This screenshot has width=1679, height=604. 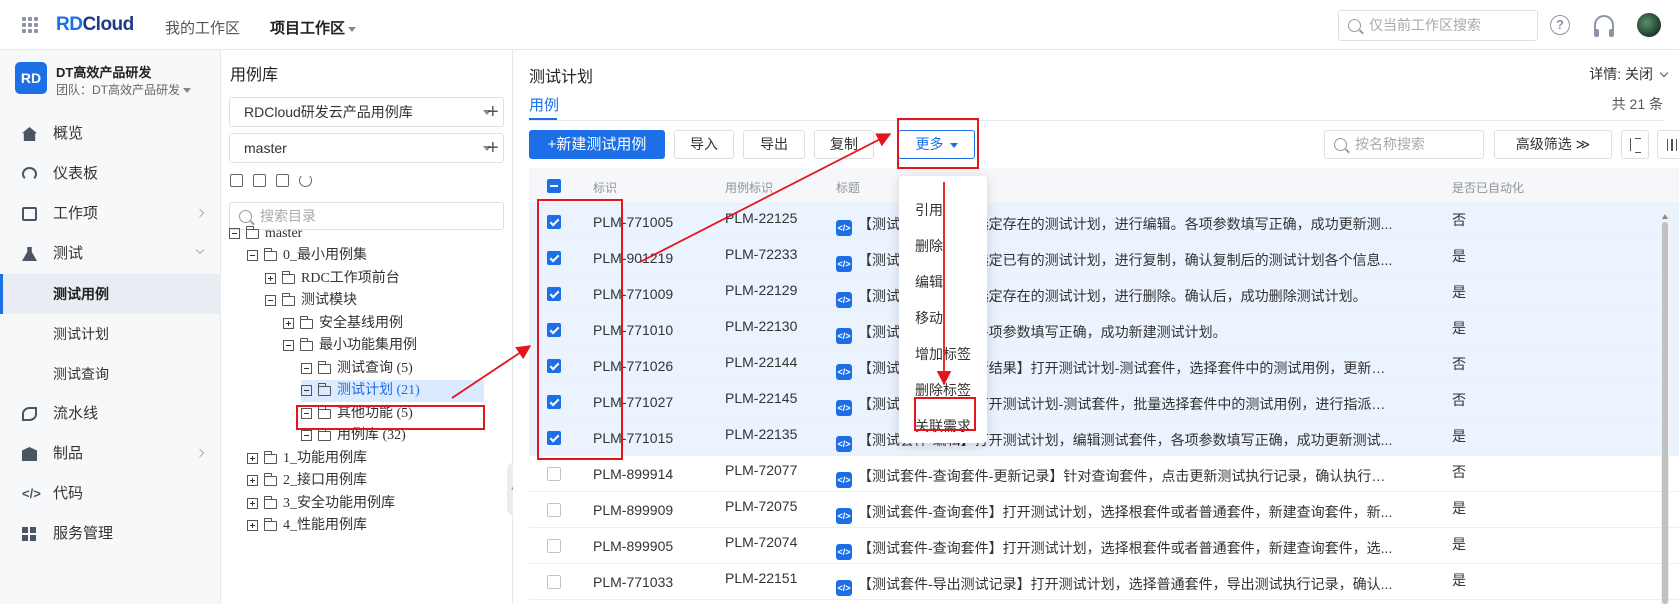 What do you see at coordinates (366, 148) in the screenshot?
I see `branch-select: master` at bounding box center [366, 148].